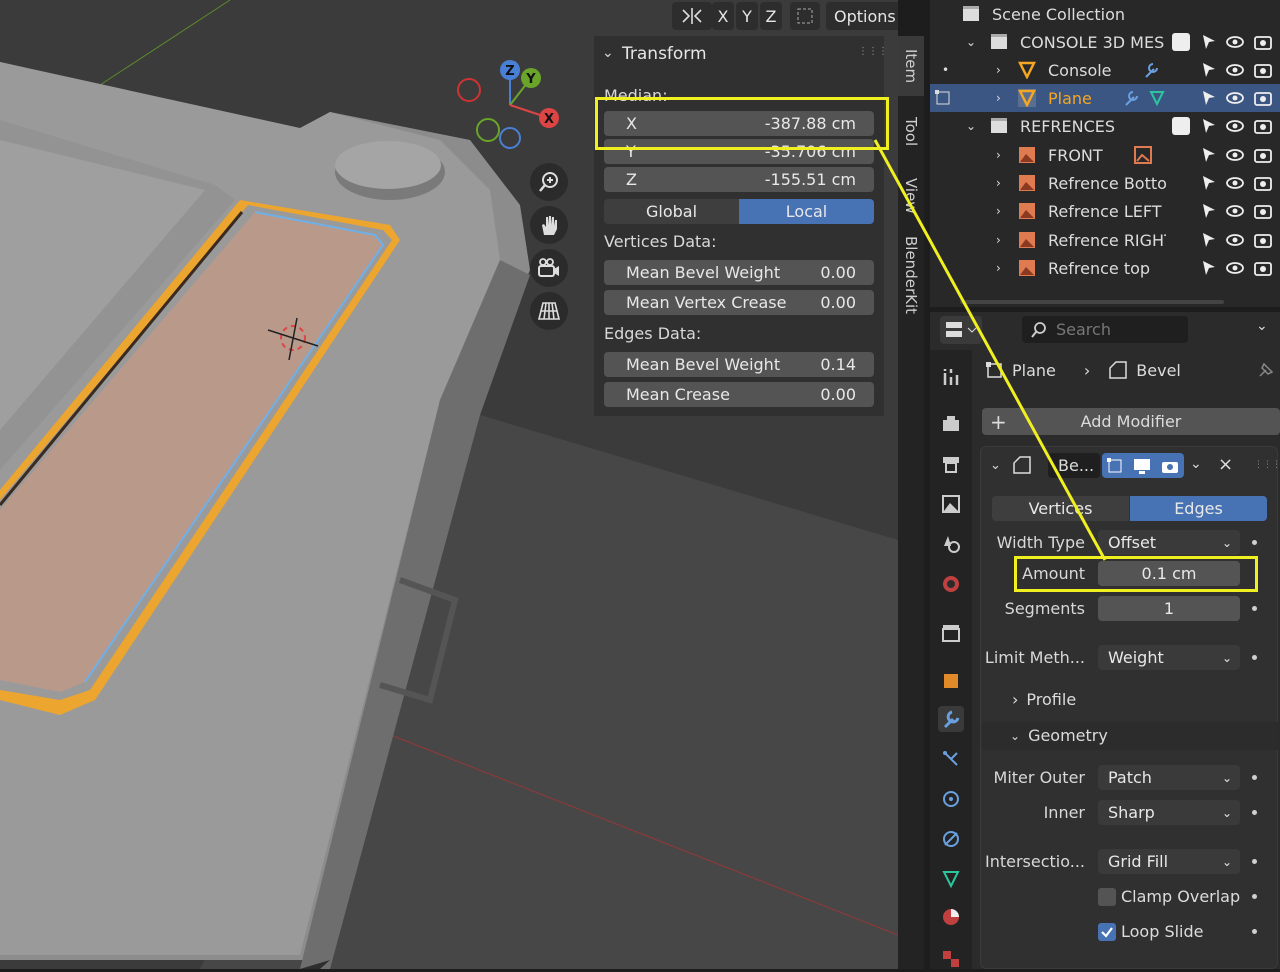 Image resolution: width=1280 pixels, height=972 pixels. Describe the element at coordinates (549, 311) in the screenshot. I see `perspective-grid-icon` at that location.